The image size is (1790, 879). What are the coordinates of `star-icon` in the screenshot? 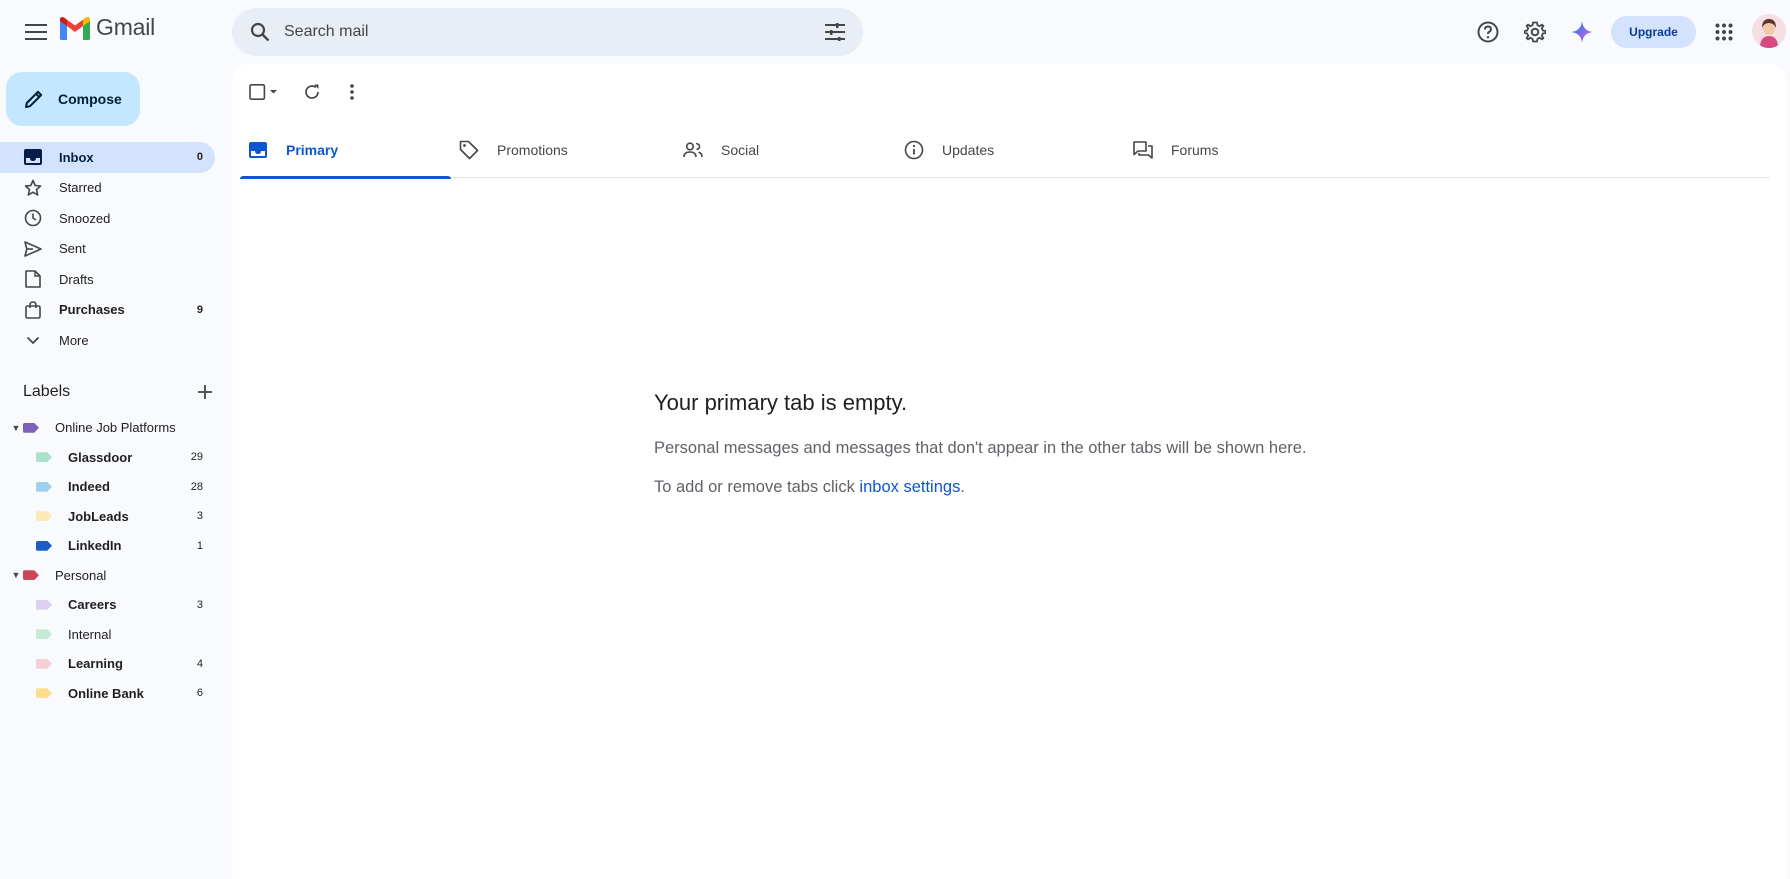 It's located at (33, 188).